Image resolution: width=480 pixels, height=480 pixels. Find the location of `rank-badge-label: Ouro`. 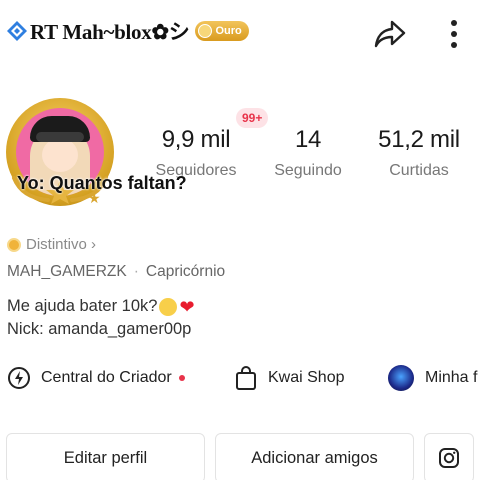

rank-badge-label: Ouro is located at coordinates (228, 31).